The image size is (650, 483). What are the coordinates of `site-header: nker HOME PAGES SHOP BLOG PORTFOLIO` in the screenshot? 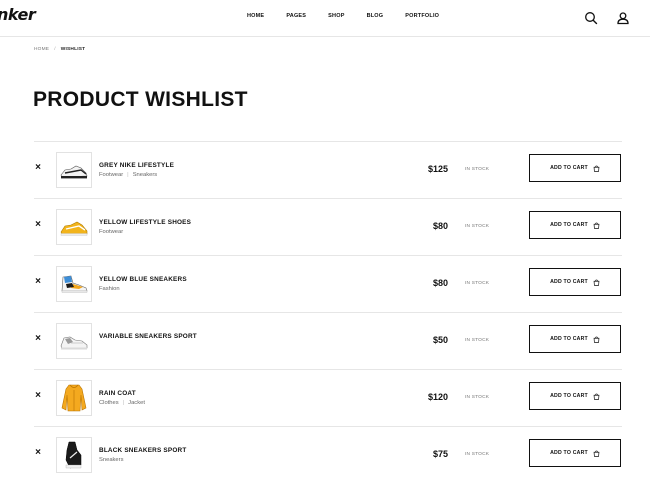 It's located at (325, 18).